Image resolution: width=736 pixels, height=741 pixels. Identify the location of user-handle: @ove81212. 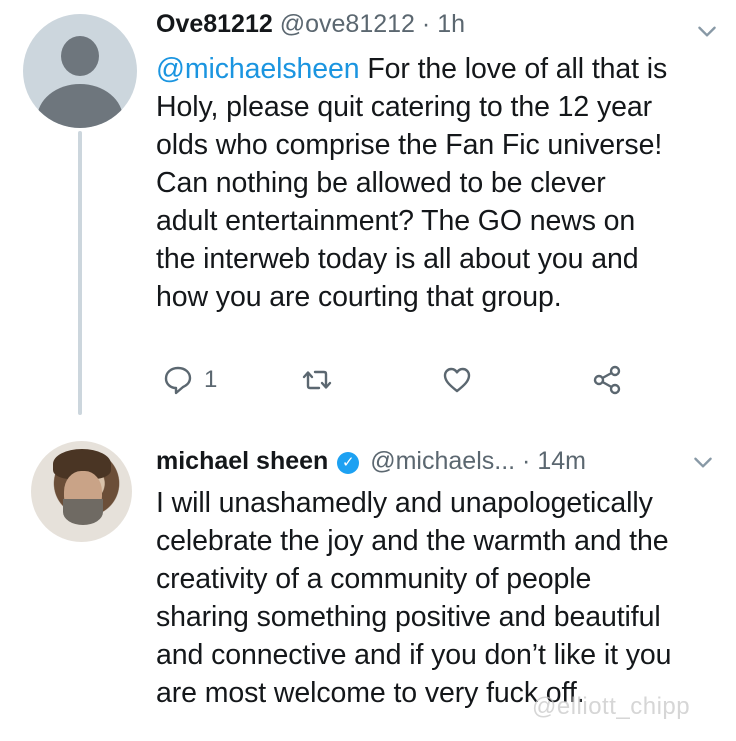
(347, 24).